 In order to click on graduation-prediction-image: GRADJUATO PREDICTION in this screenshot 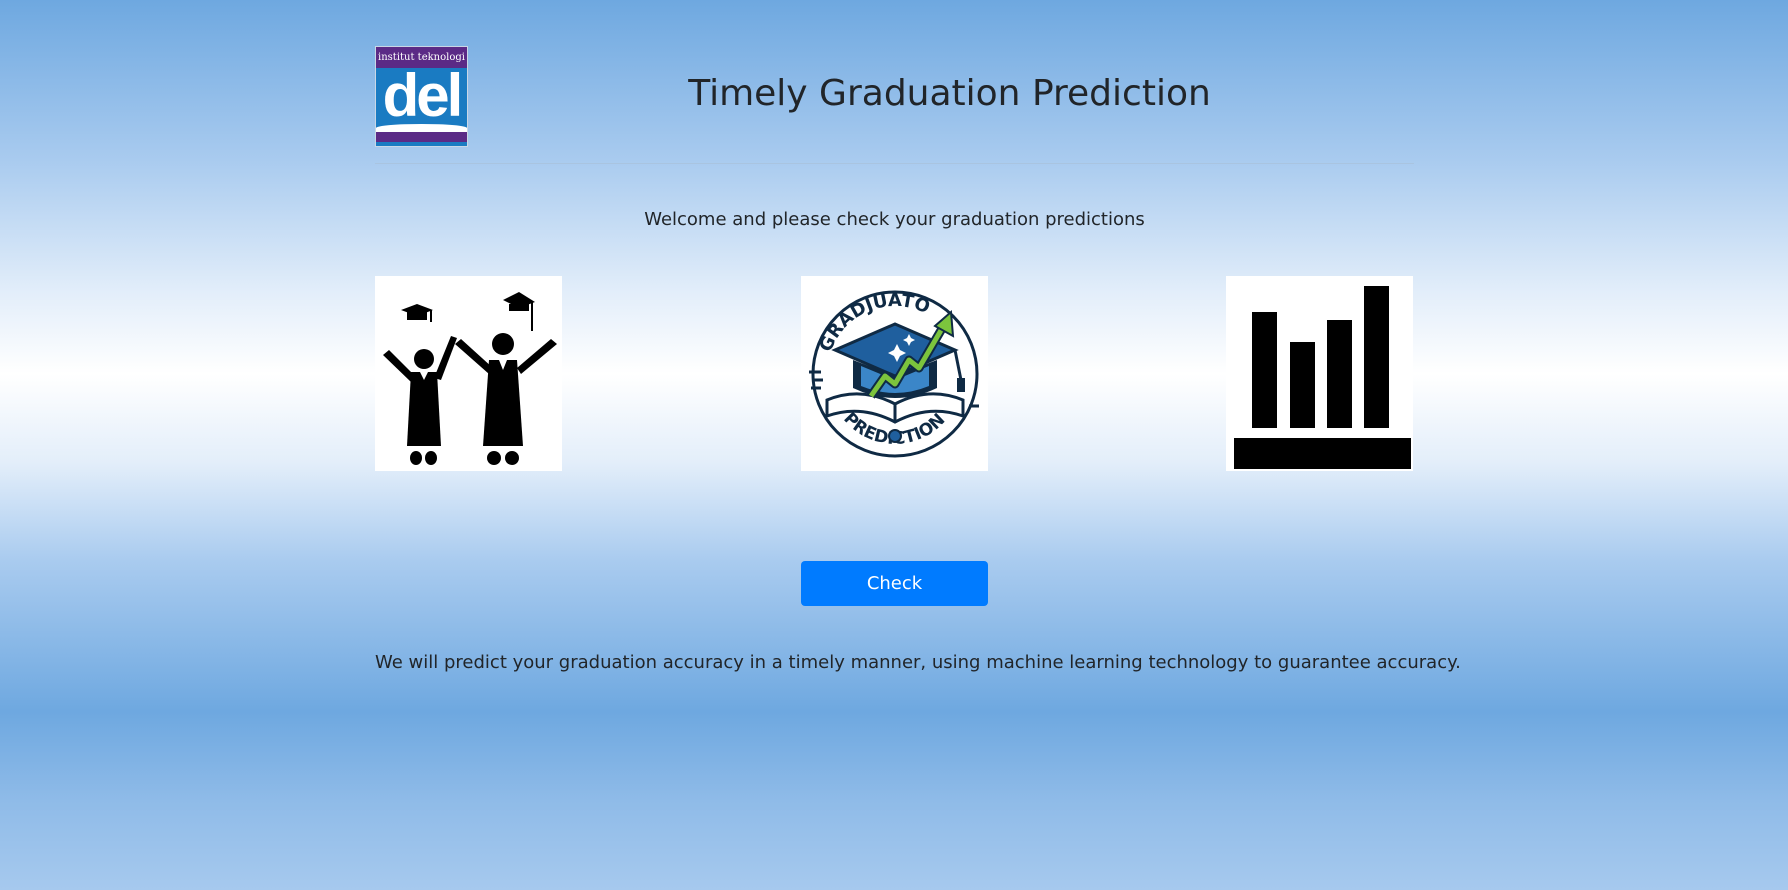, I will do `click(894, 373)`.